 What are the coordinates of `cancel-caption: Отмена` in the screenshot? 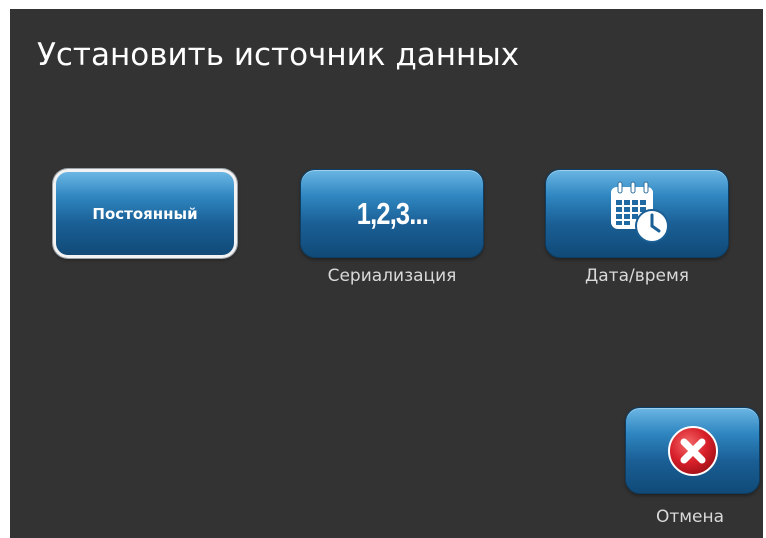 It's located at (690, 517).